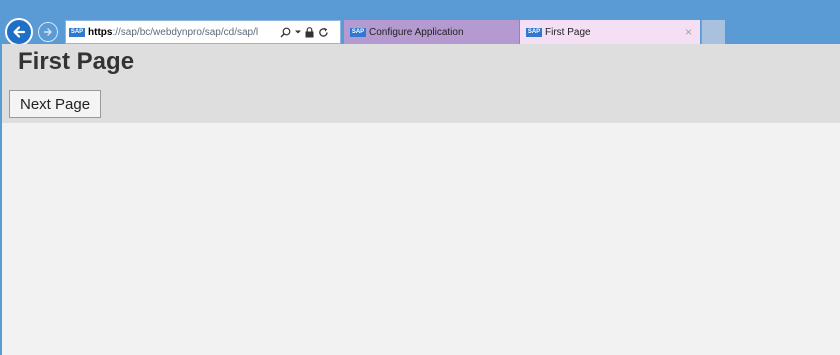 Image resolution: width=840 pixels, height=355 pixels. What do you see at coordinates (55, 104) in the screenshot?
I see `next-page-button: Next Page` at bounding box center [55, 104].